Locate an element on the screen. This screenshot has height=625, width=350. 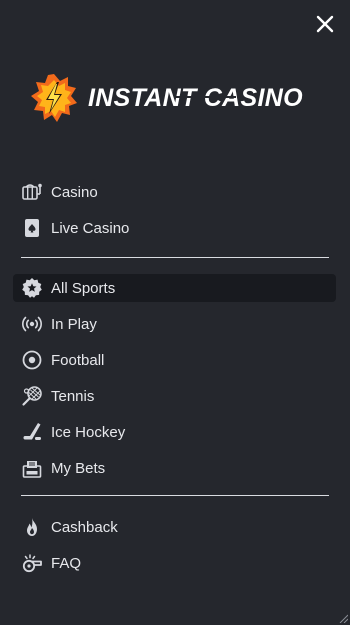
star-badge-icon is located at coordinates (32, 288).